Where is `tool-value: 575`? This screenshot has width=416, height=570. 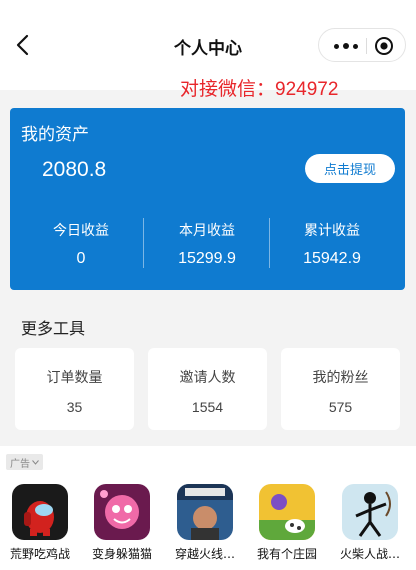 tool-value: 575 is located at coordinates (340, 407).